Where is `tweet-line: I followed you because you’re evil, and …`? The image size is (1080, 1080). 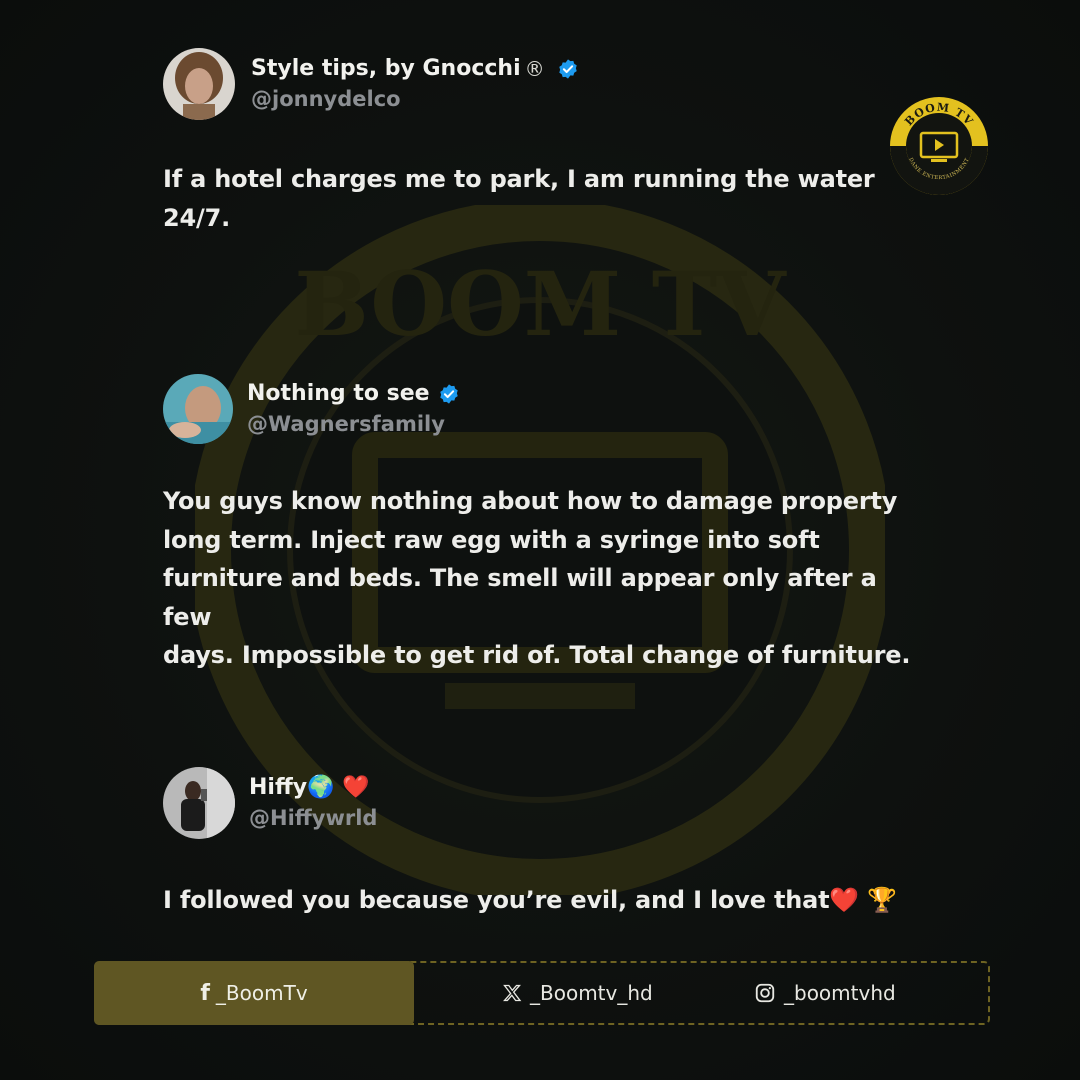
tweet-line: I followed you because you’re evil, and … is located at coordinates (530, 900).